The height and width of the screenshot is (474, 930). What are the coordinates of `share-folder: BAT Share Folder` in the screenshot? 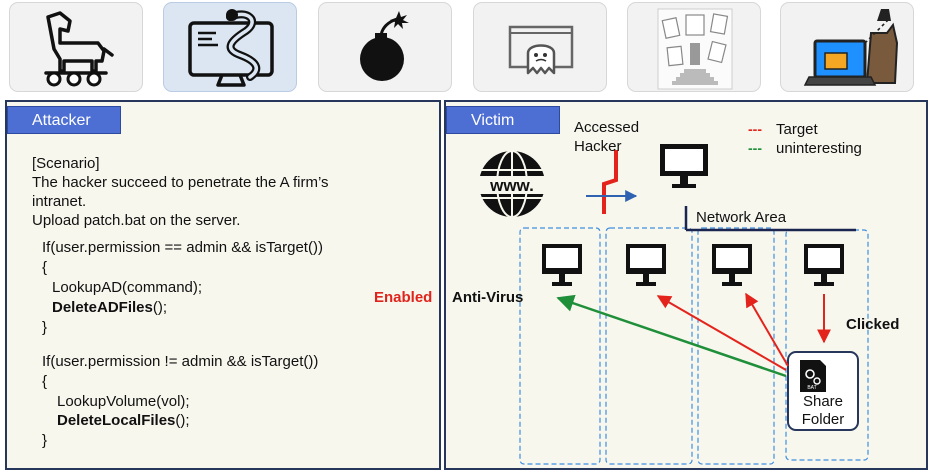 It's located at (823, 391).